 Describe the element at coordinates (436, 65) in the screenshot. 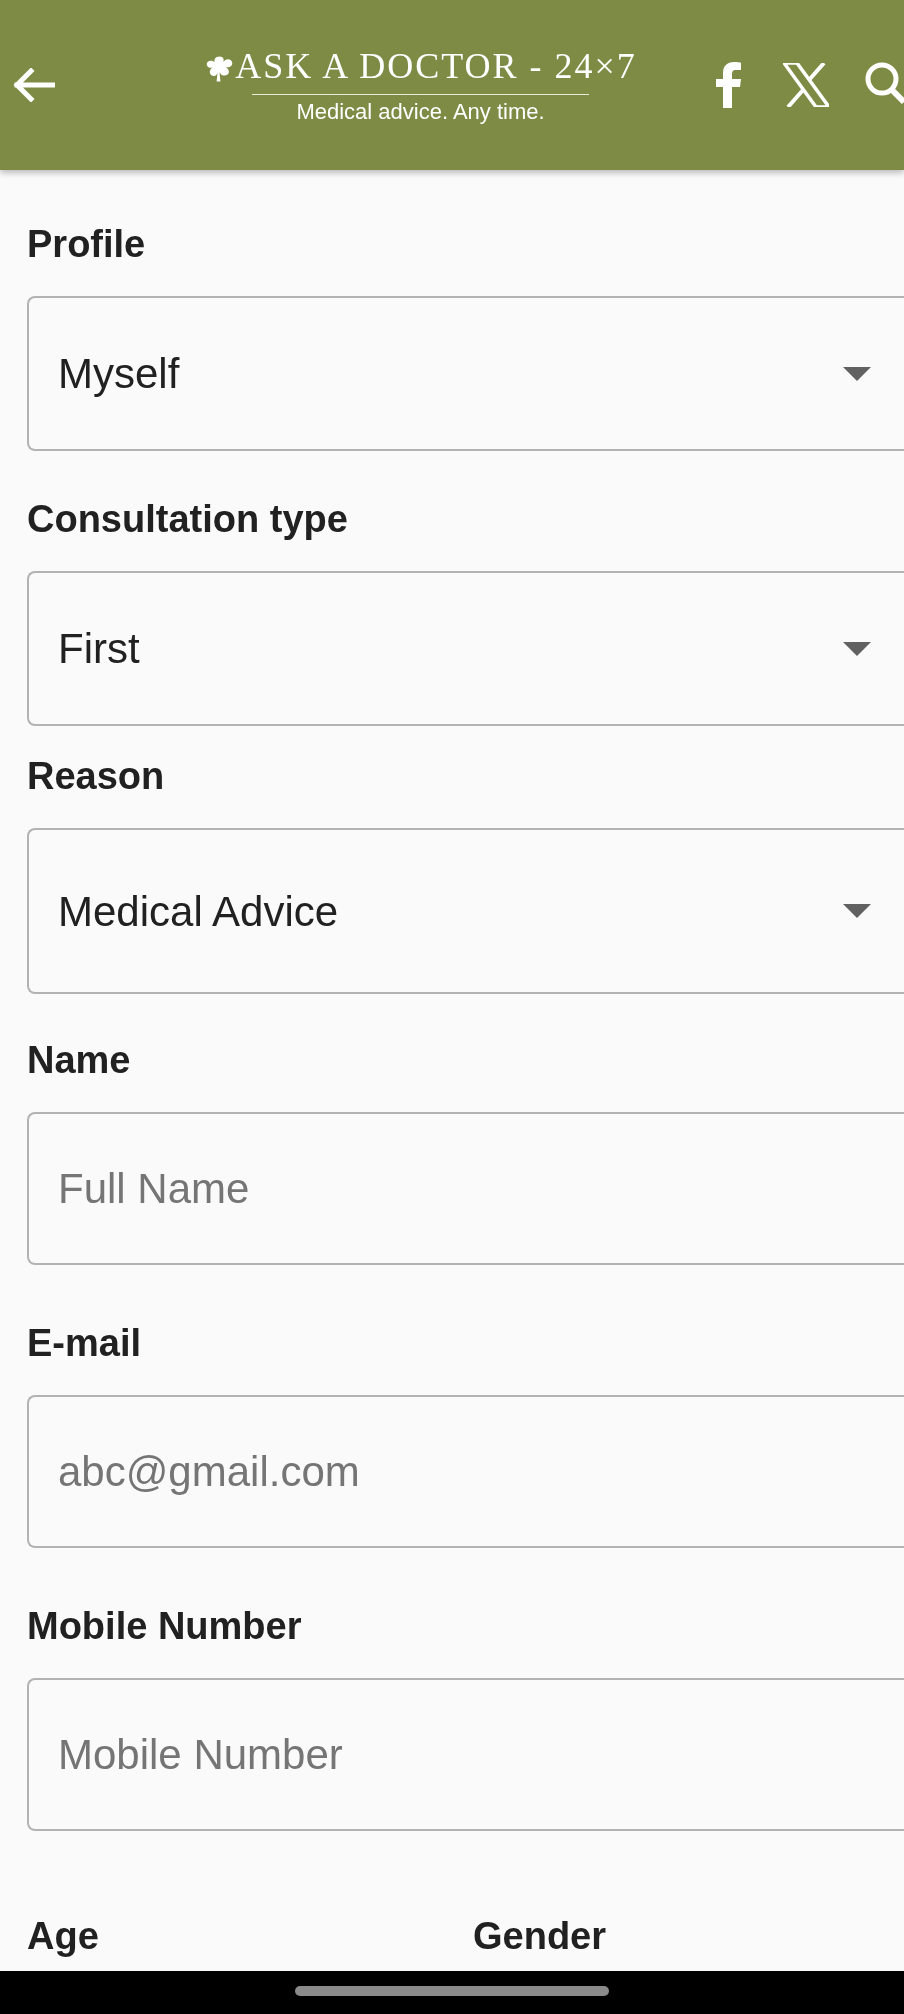

I see `app-title: ASK A DOCTOR - 24×7` at that location.